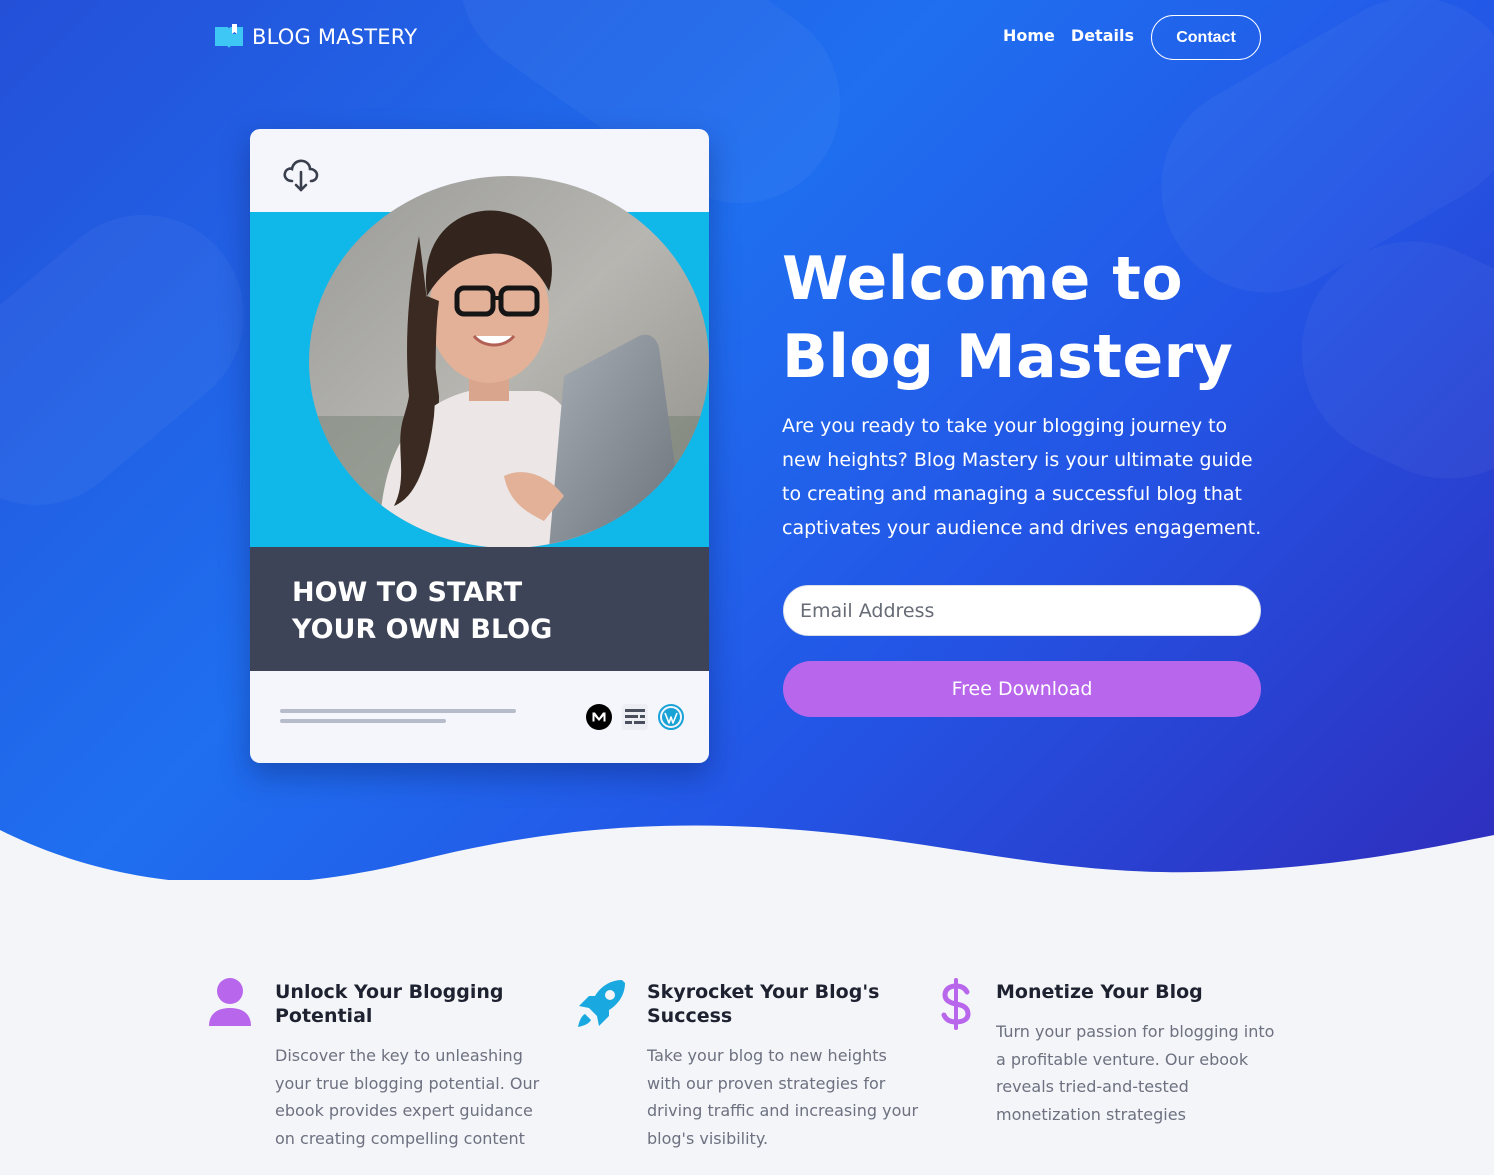 The width and height of the screenshot is (1494, 1175). What do you see at coordinates (1099, 992) in the screenshot?
I see `feature-title: Monetize Your Blog` at bounding box center [1099, 992].